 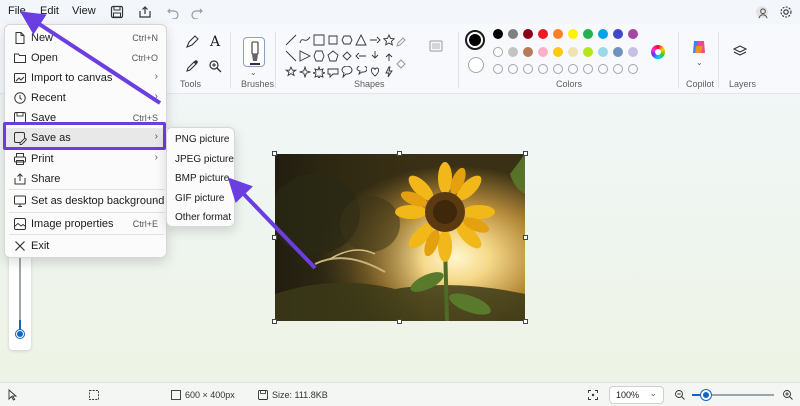 What do you see at coordinates (305, 72) in the screenshot?
I see `star4-shape-icon` at bounding box center [305, 72].